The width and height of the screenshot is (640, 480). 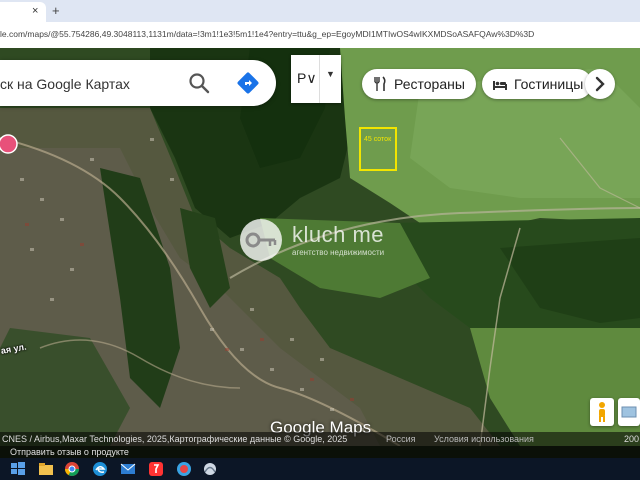 I want to click on chevron-down-icon: ▼, so click(x=330, y=74).